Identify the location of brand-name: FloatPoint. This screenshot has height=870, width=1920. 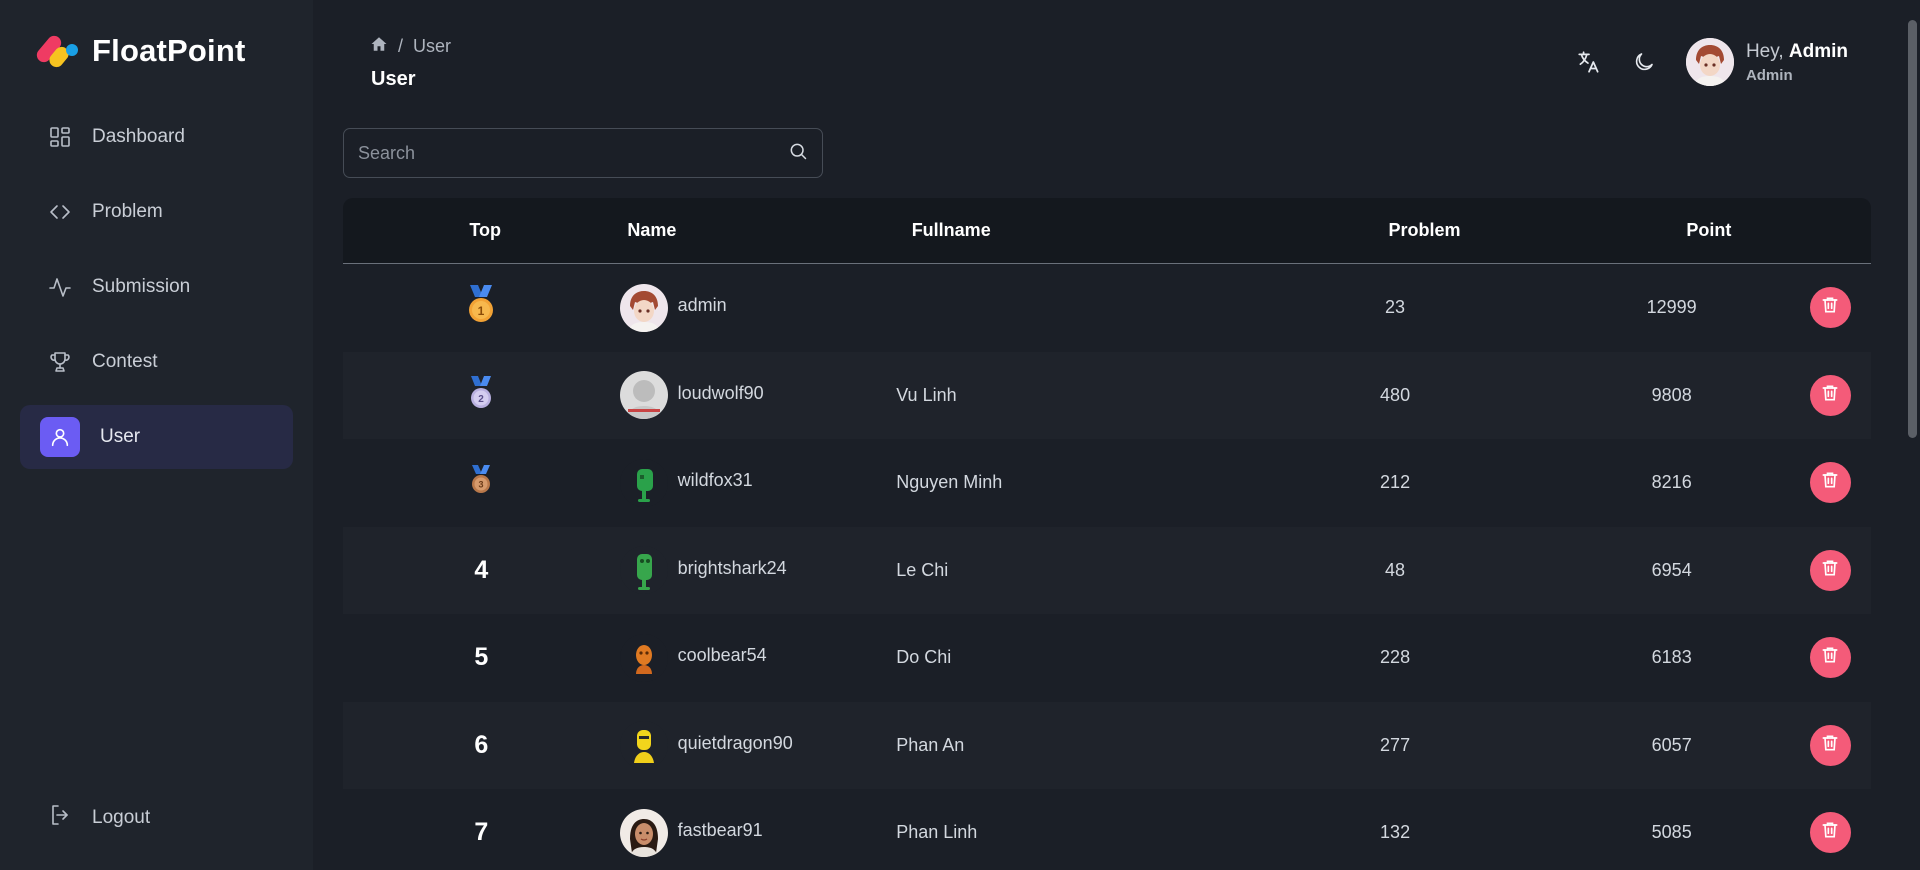
(169, 50).